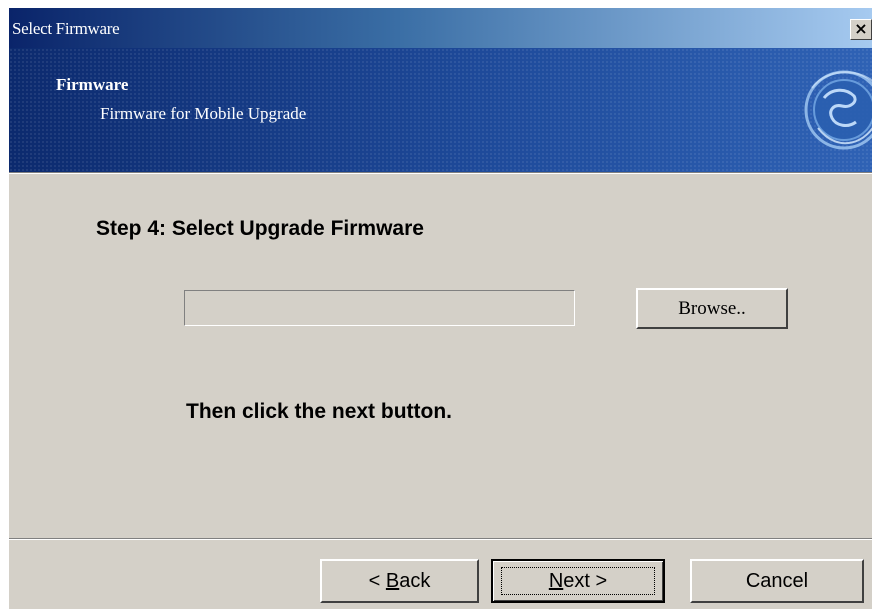  I want to click on banner-subtitle: Firmware for Mobile Upgrade, so click(203, 113).